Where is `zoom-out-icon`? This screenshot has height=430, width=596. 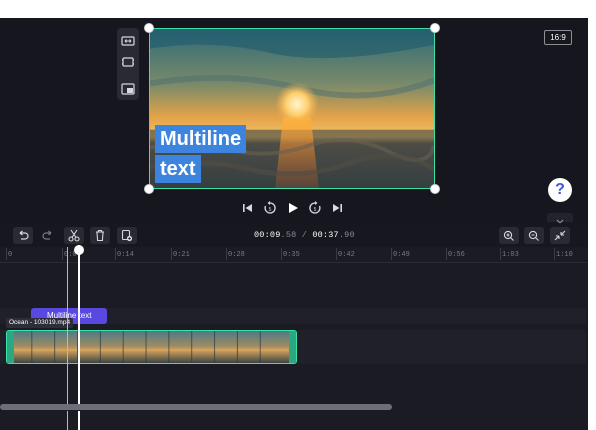 zoom-out-icon is located at coordinates (533, 235).